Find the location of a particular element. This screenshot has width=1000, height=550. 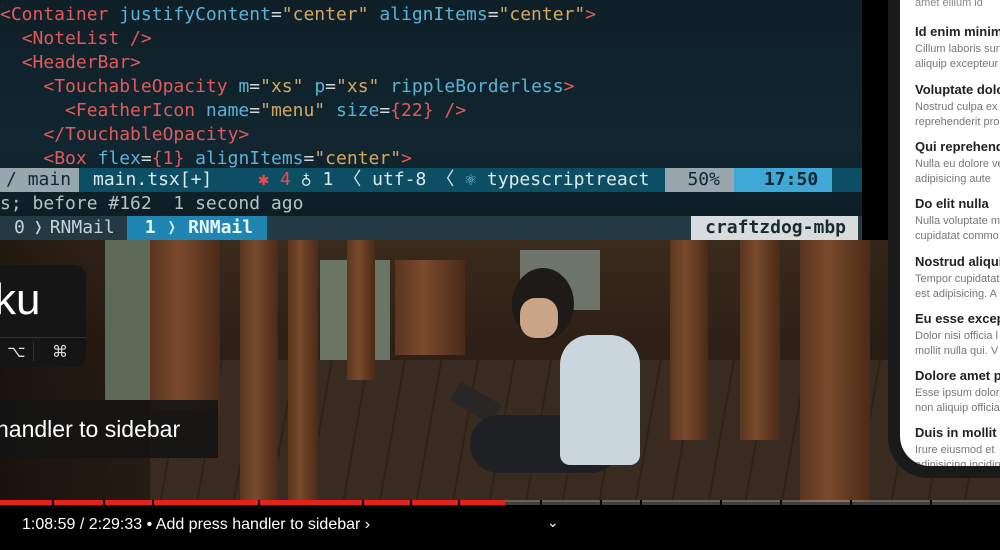

note-title: Do elit nulla is located at coordinates (952, 203).